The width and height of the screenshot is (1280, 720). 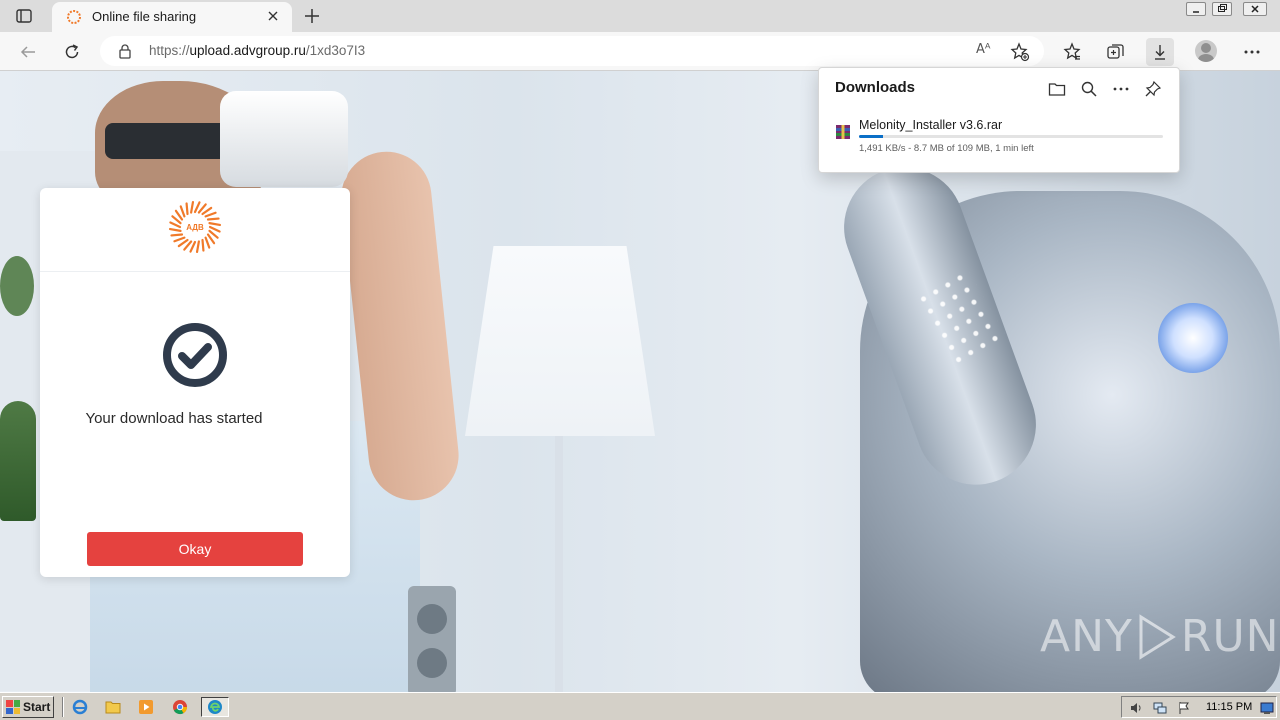 What do you see at coordinates (125, 51) in the screenshot?
I see `lock-icon` at bounding box center [125, 51].